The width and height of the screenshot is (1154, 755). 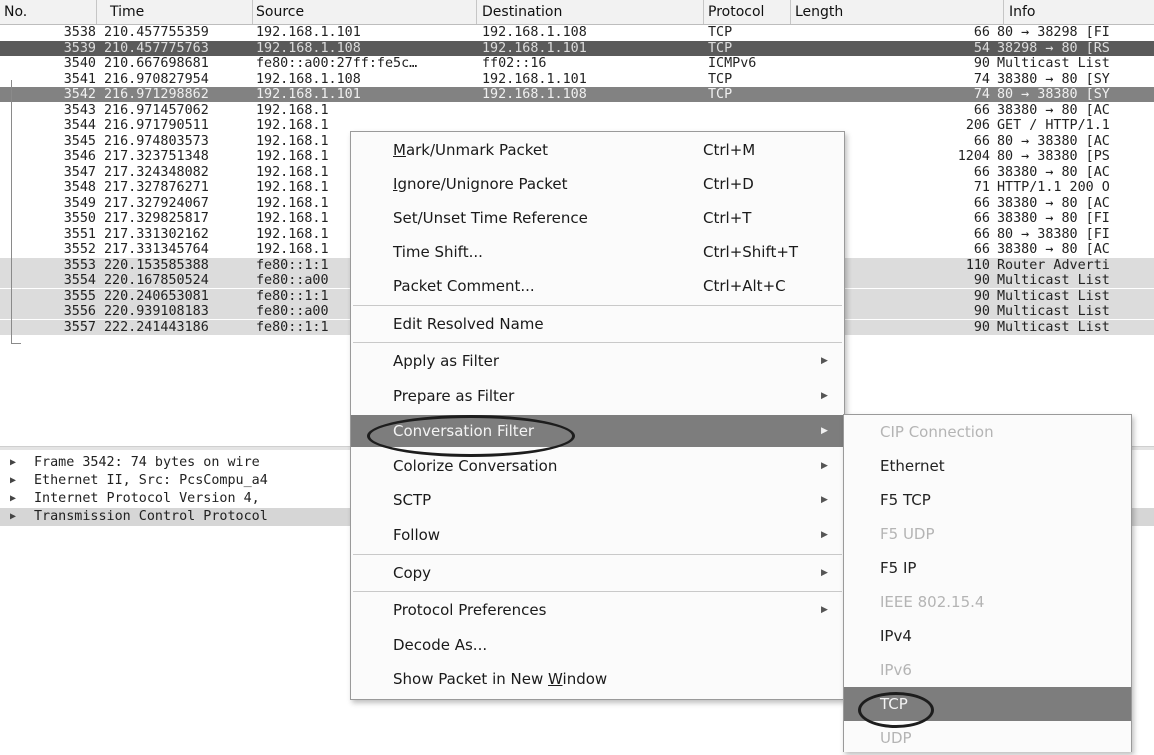 What do you see at coordinates (912, 466) in the screenshot?
I see `submenu-item-label: Ethernet` at bounding box center [912, 466].